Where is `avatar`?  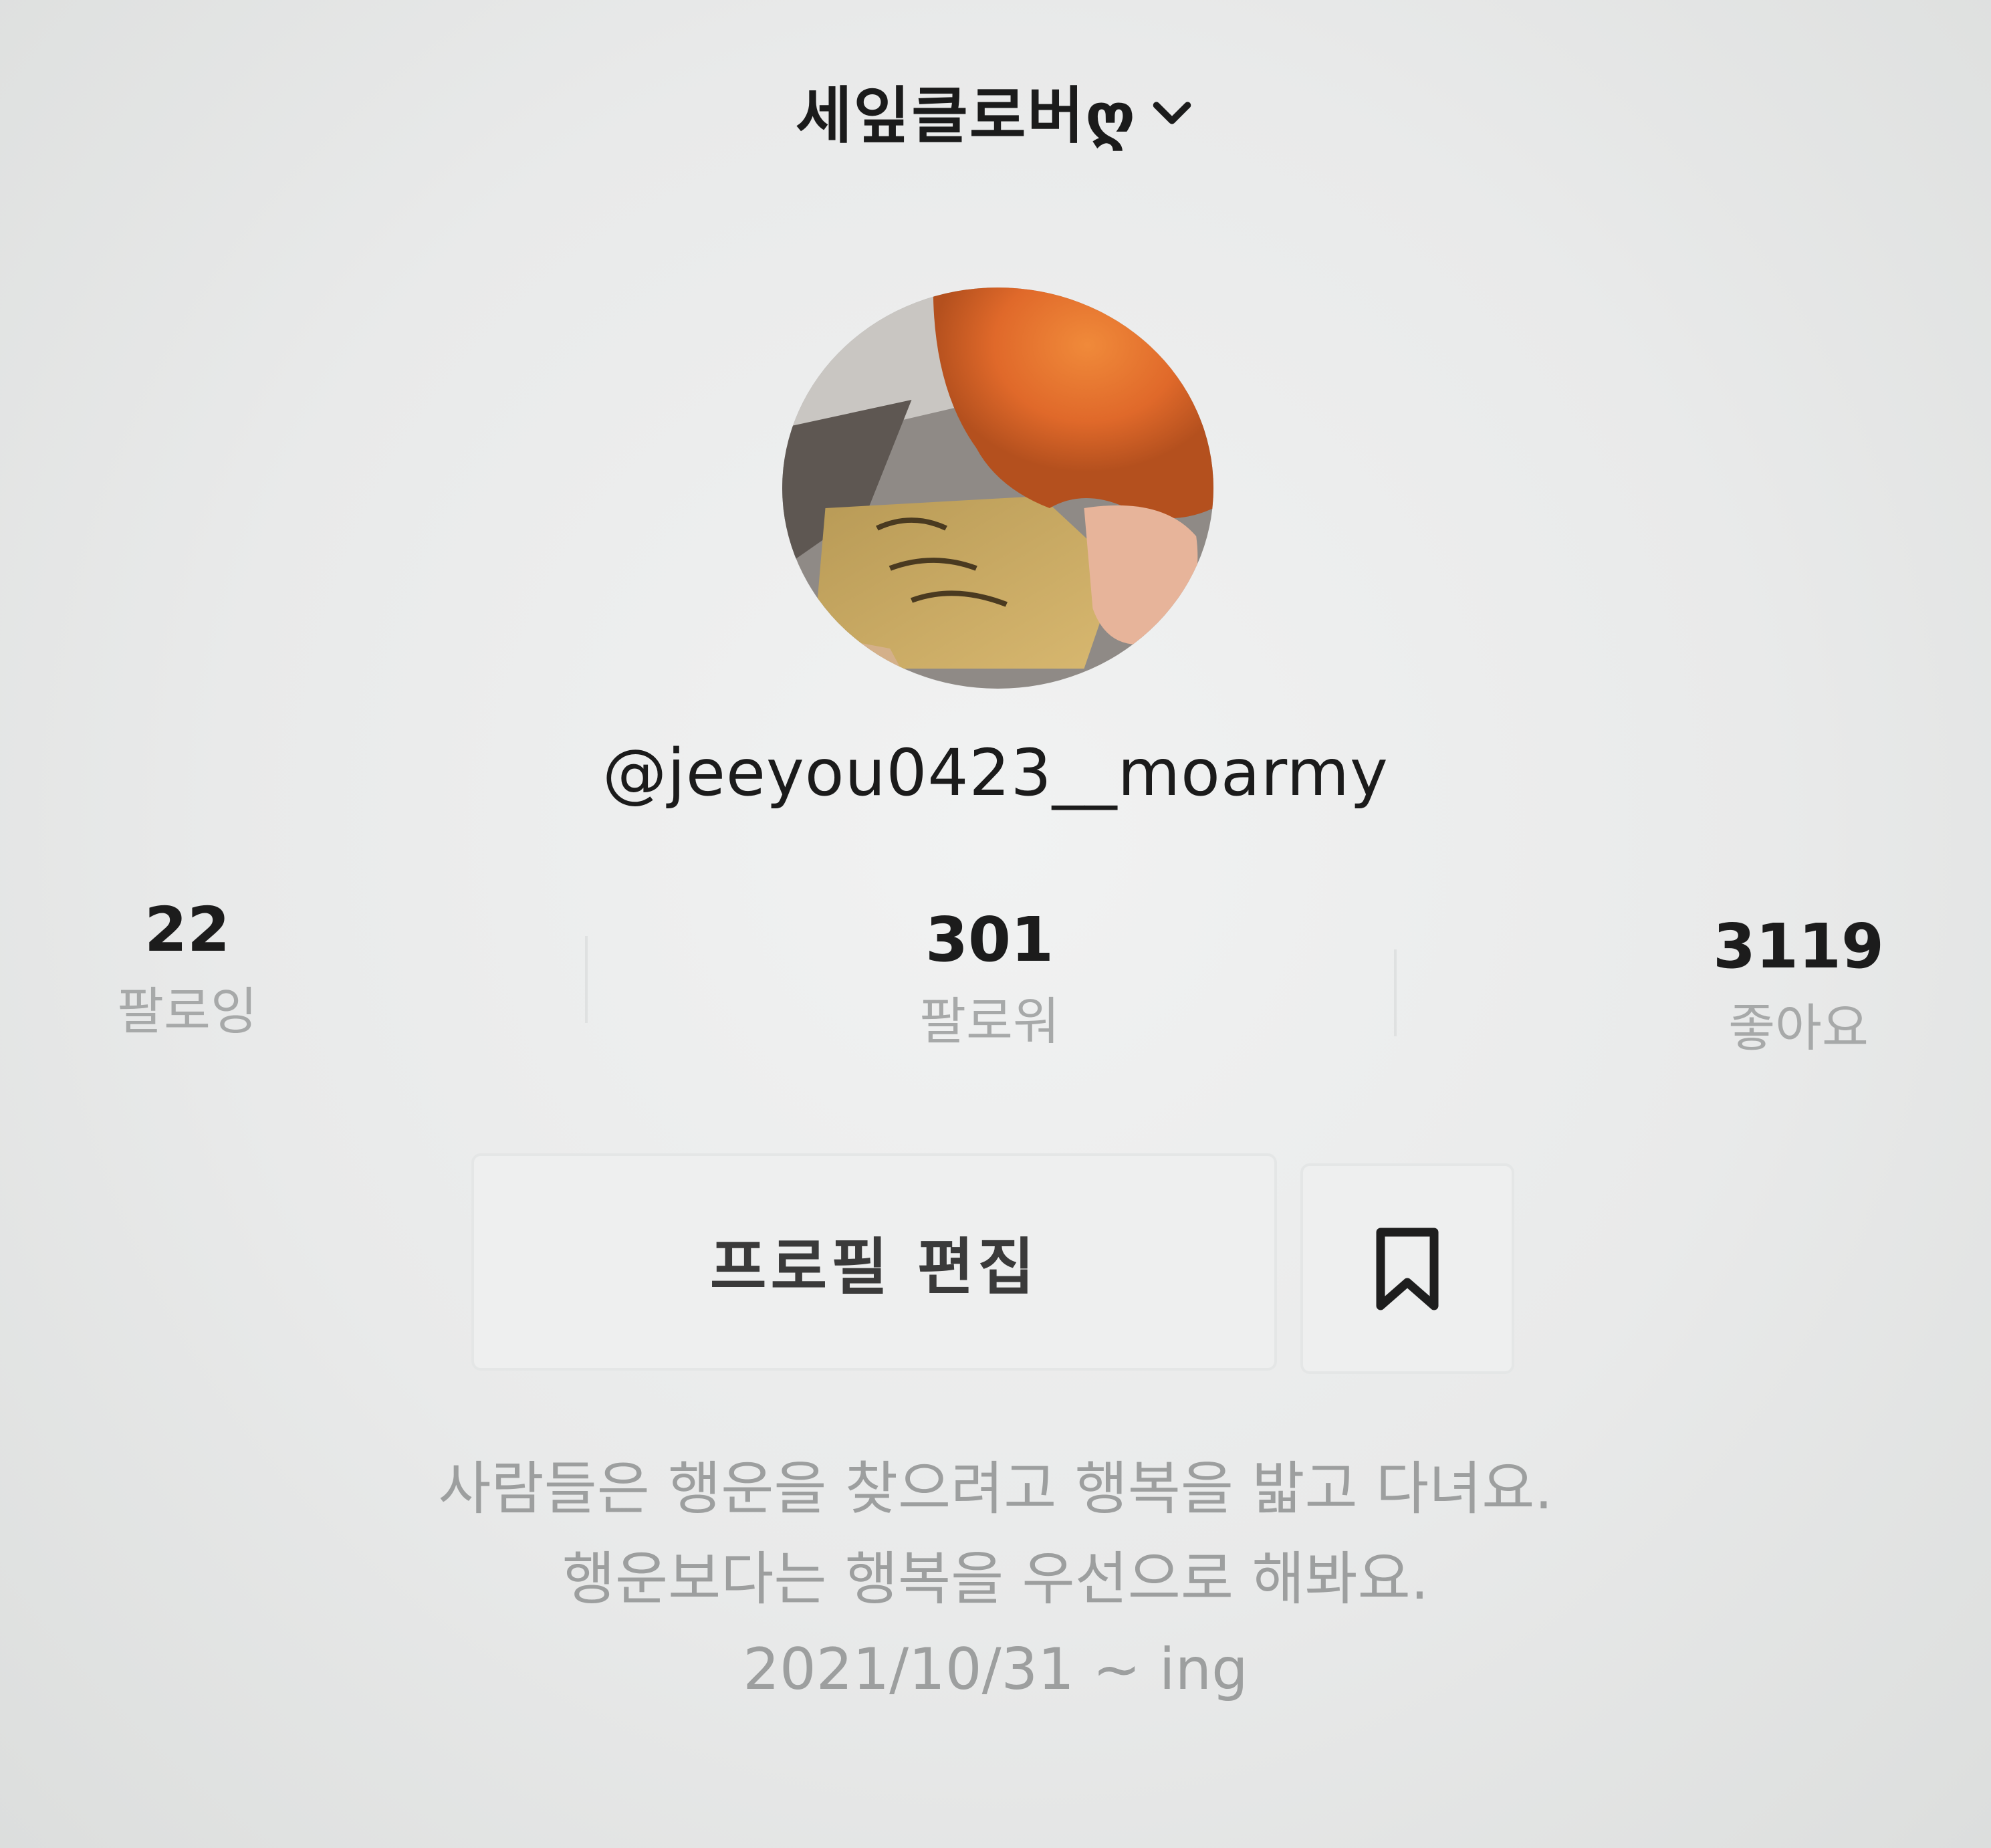
avatar is located at coordinates (998, 488).